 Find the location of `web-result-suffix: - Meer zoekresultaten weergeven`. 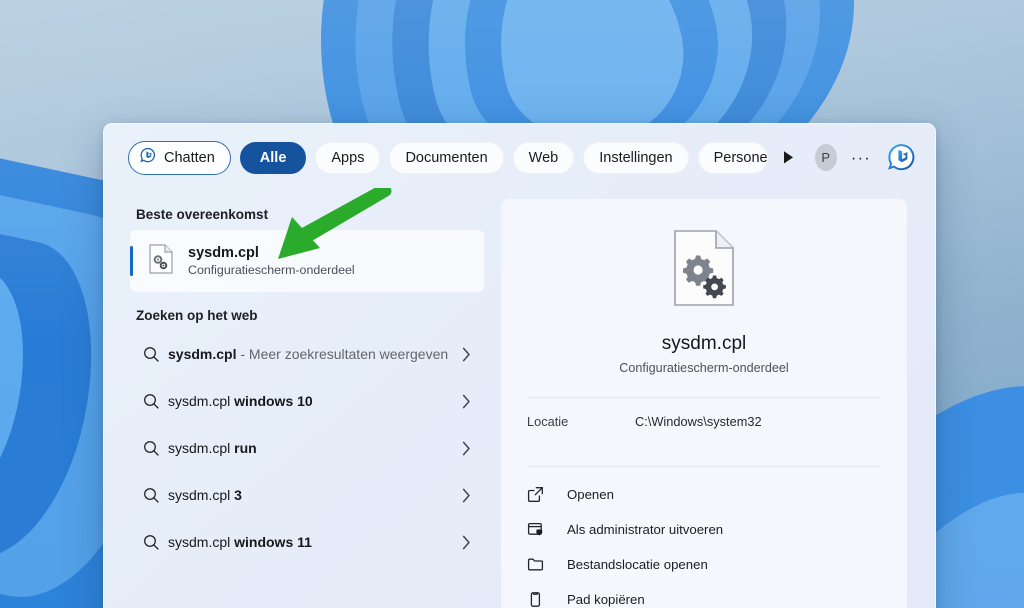

web-result-suffix: - Meer zoekresultaten weergeven is located at coordinates (342, 354).